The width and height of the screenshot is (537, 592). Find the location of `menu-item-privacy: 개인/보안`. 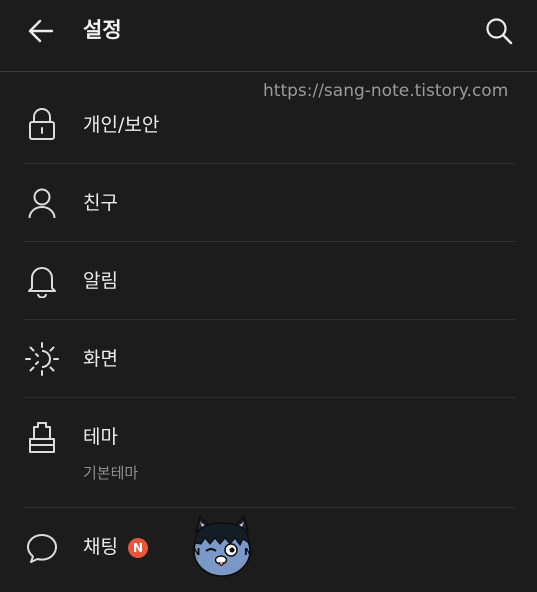

menu-item-privacy: 개인/보안 is located at coordinates (270, 125).